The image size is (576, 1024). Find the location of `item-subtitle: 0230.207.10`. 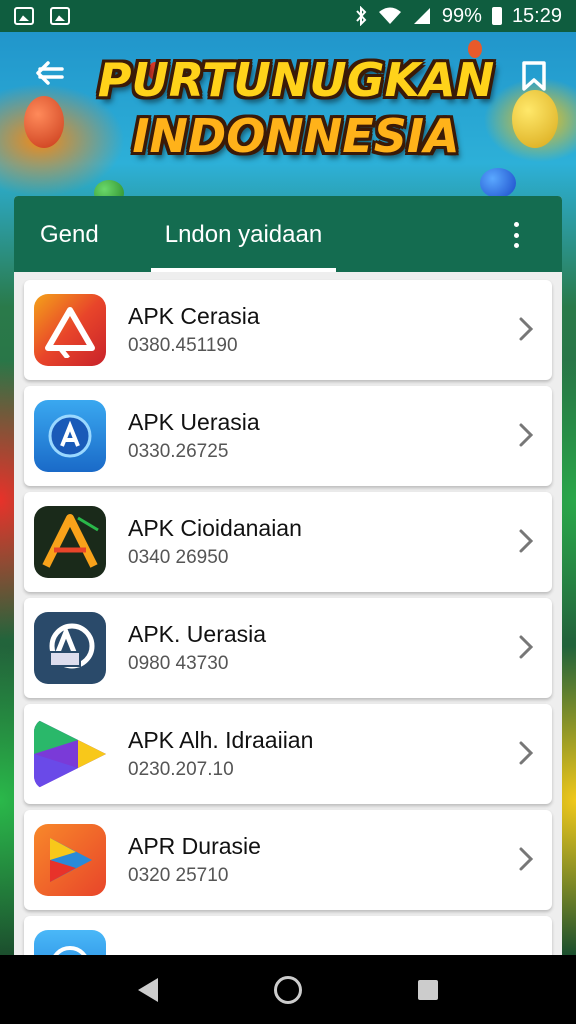

item-subtitle: 0230.207.10 is located at coordinates (181, 769).